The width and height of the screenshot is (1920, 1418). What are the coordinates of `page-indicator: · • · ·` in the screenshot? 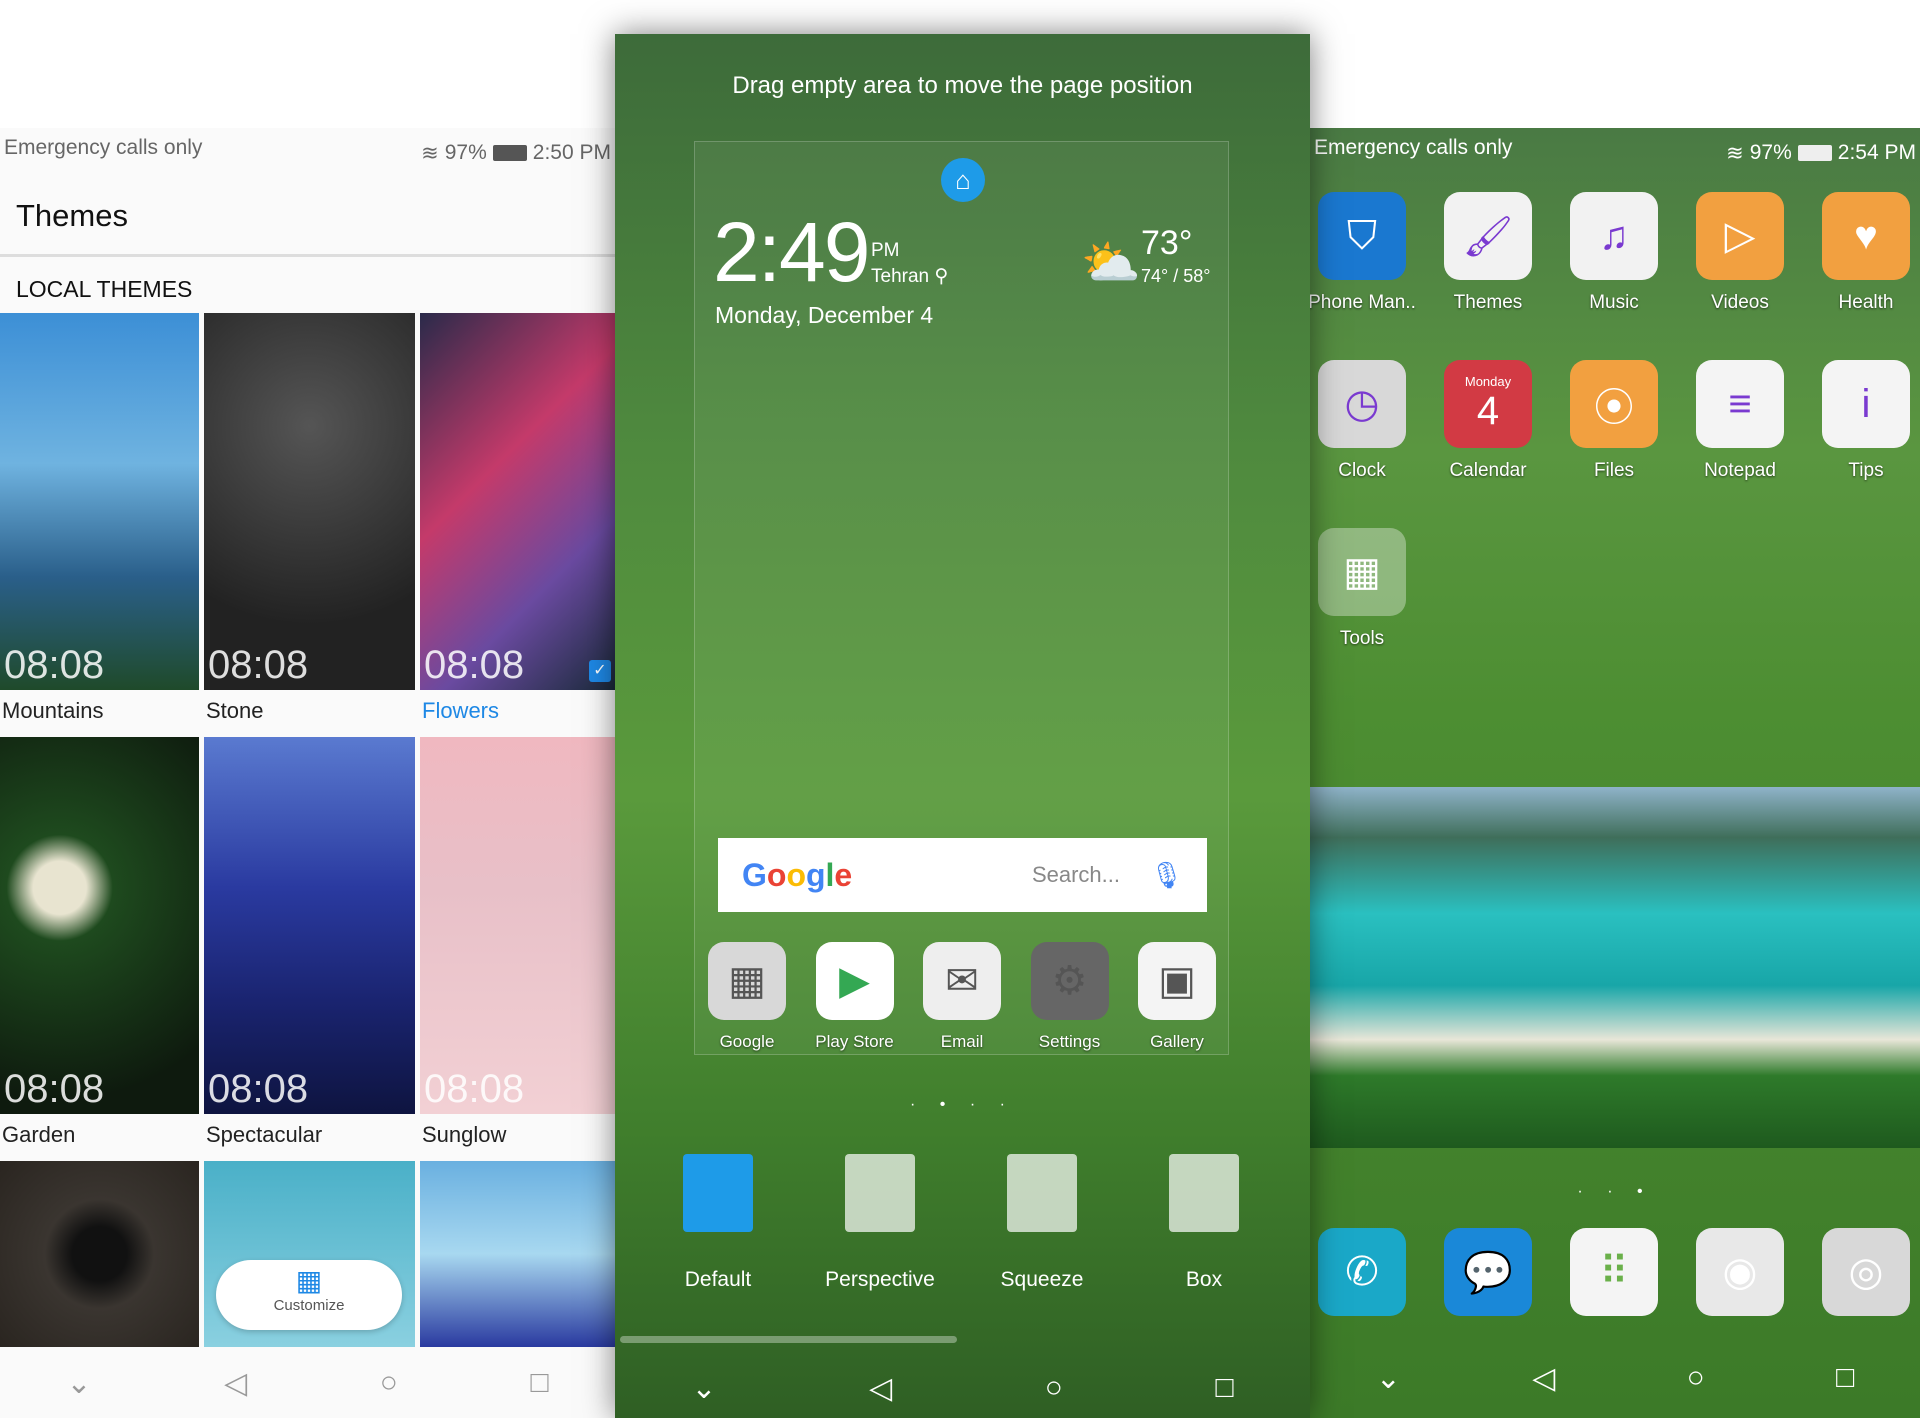 It's located at (962, 1104).